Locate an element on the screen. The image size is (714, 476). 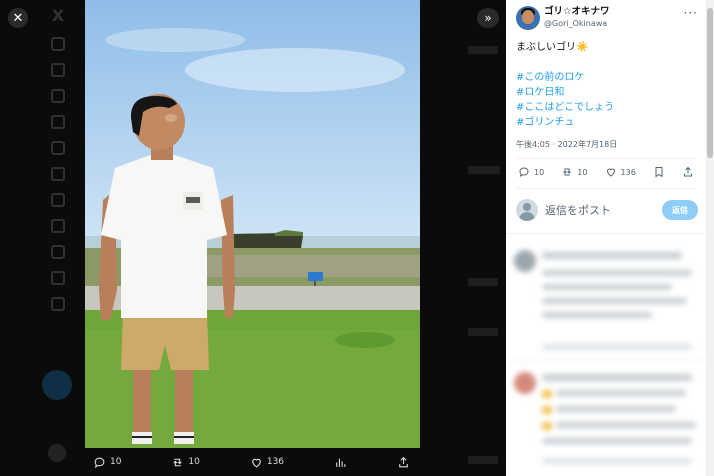
photo-like-action: 136 is located at coordinates (267, 462).